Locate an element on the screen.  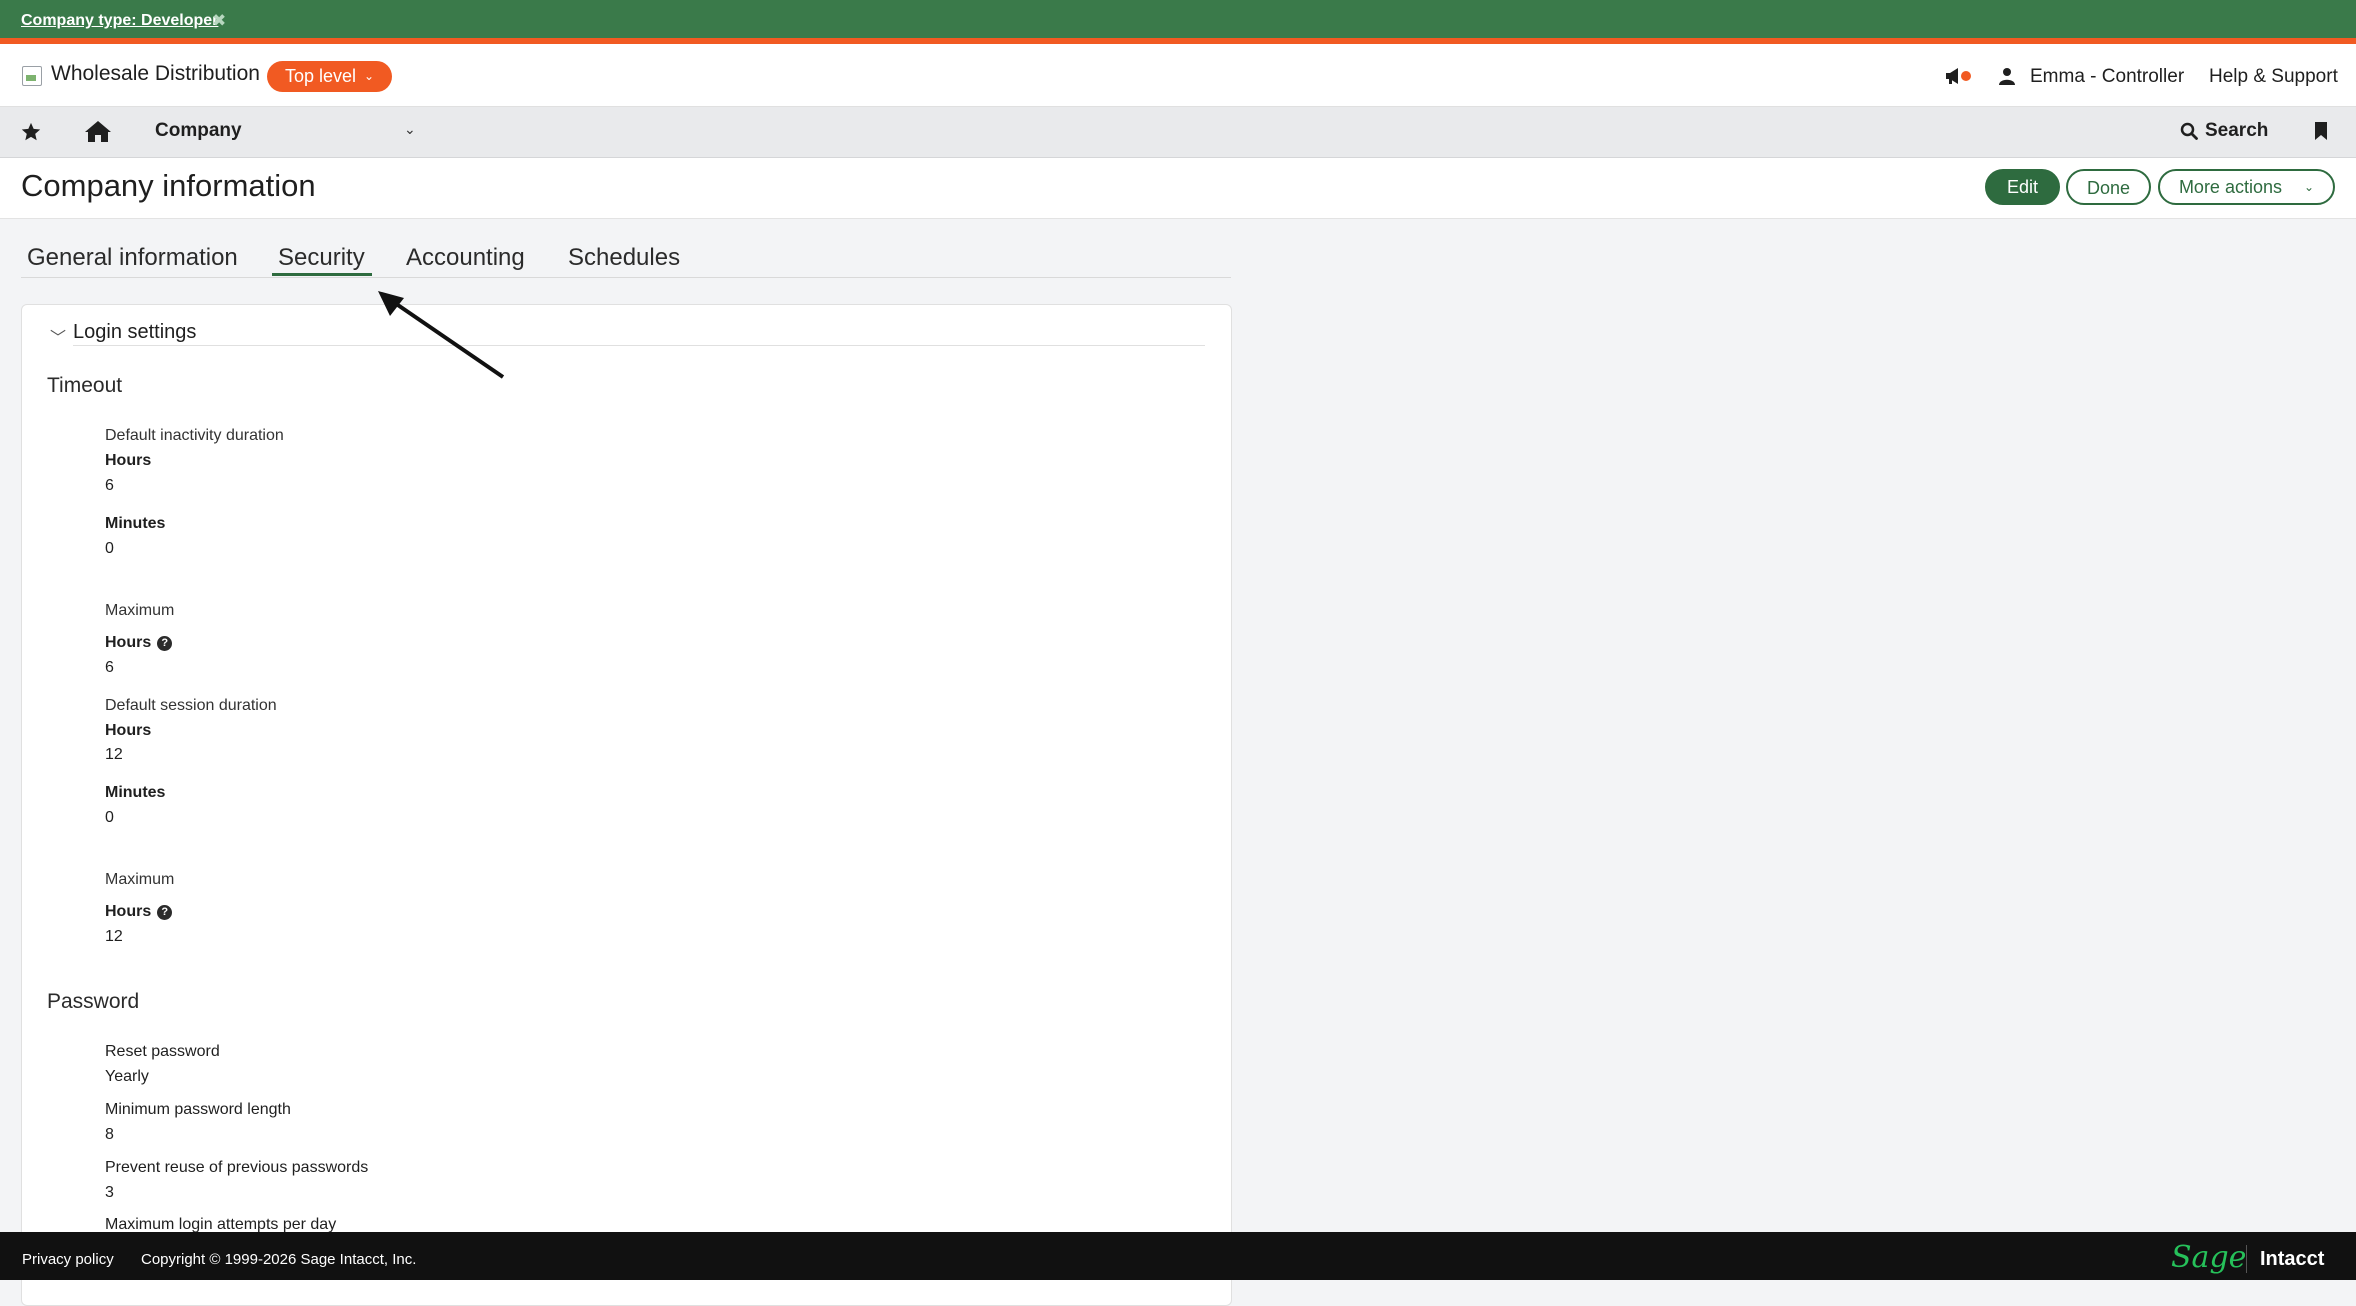
tab-general-information: General information is located at coordinates (132, 258).